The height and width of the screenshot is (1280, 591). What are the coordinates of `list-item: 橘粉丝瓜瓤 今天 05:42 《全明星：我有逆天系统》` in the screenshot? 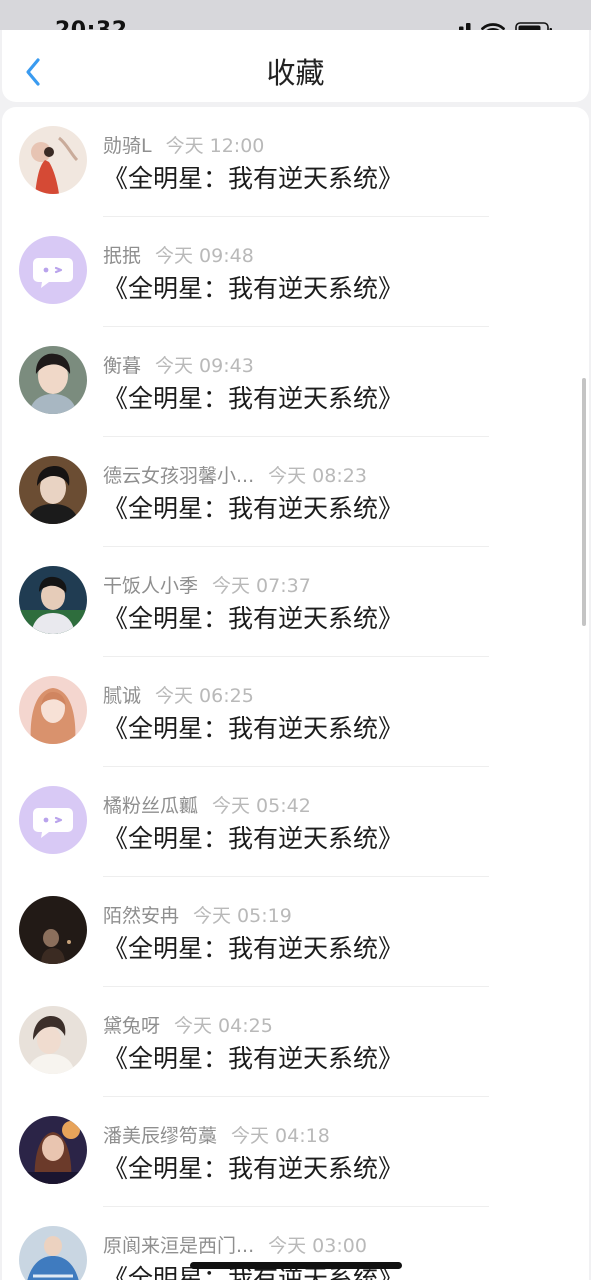 It's located at (295, 822).